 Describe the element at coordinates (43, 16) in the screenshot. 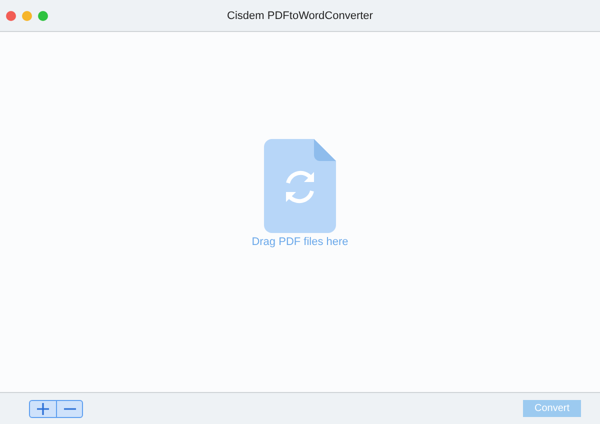

I see `zoom-button` at that location.